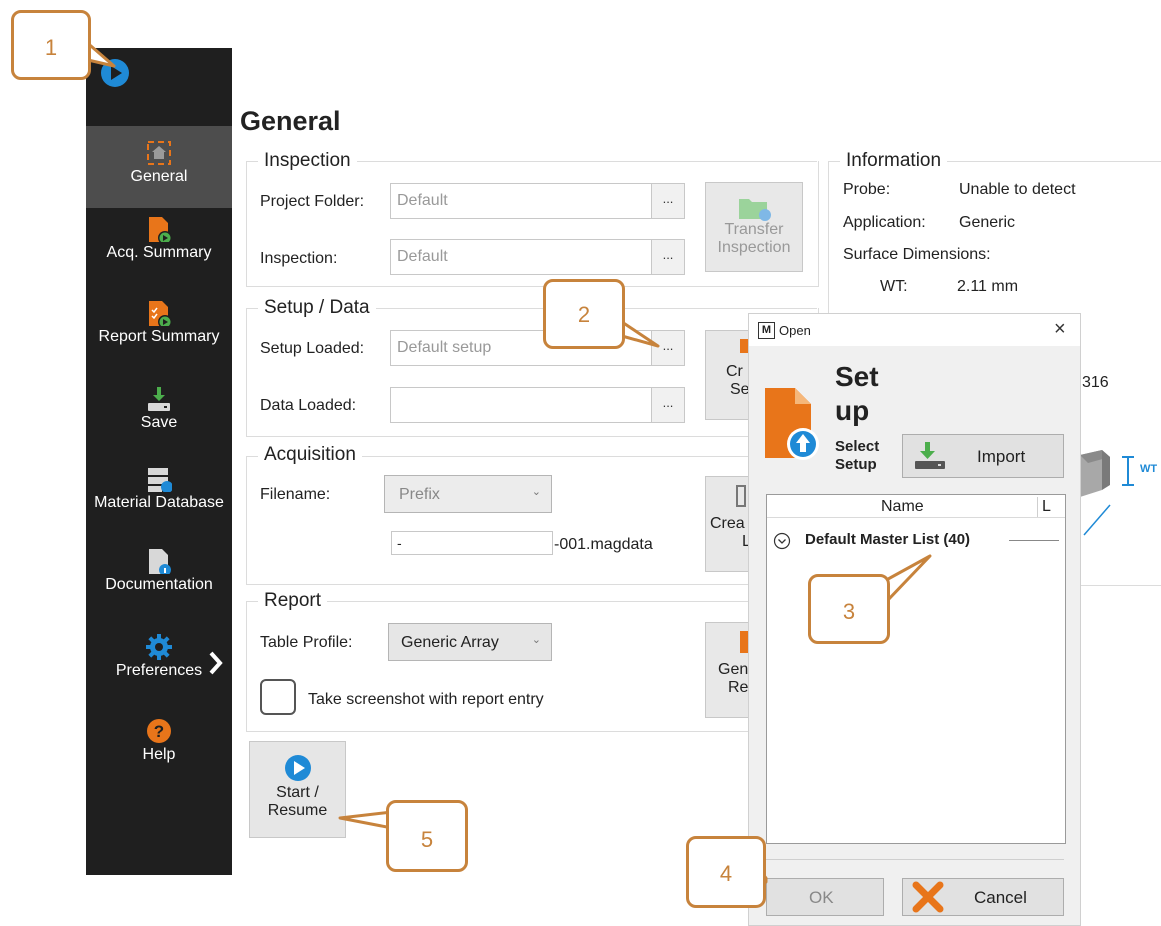 Image resolution: width=1161 pixels, height=926 pixels. I want to click on callout-2: 2, so click(584, 314).